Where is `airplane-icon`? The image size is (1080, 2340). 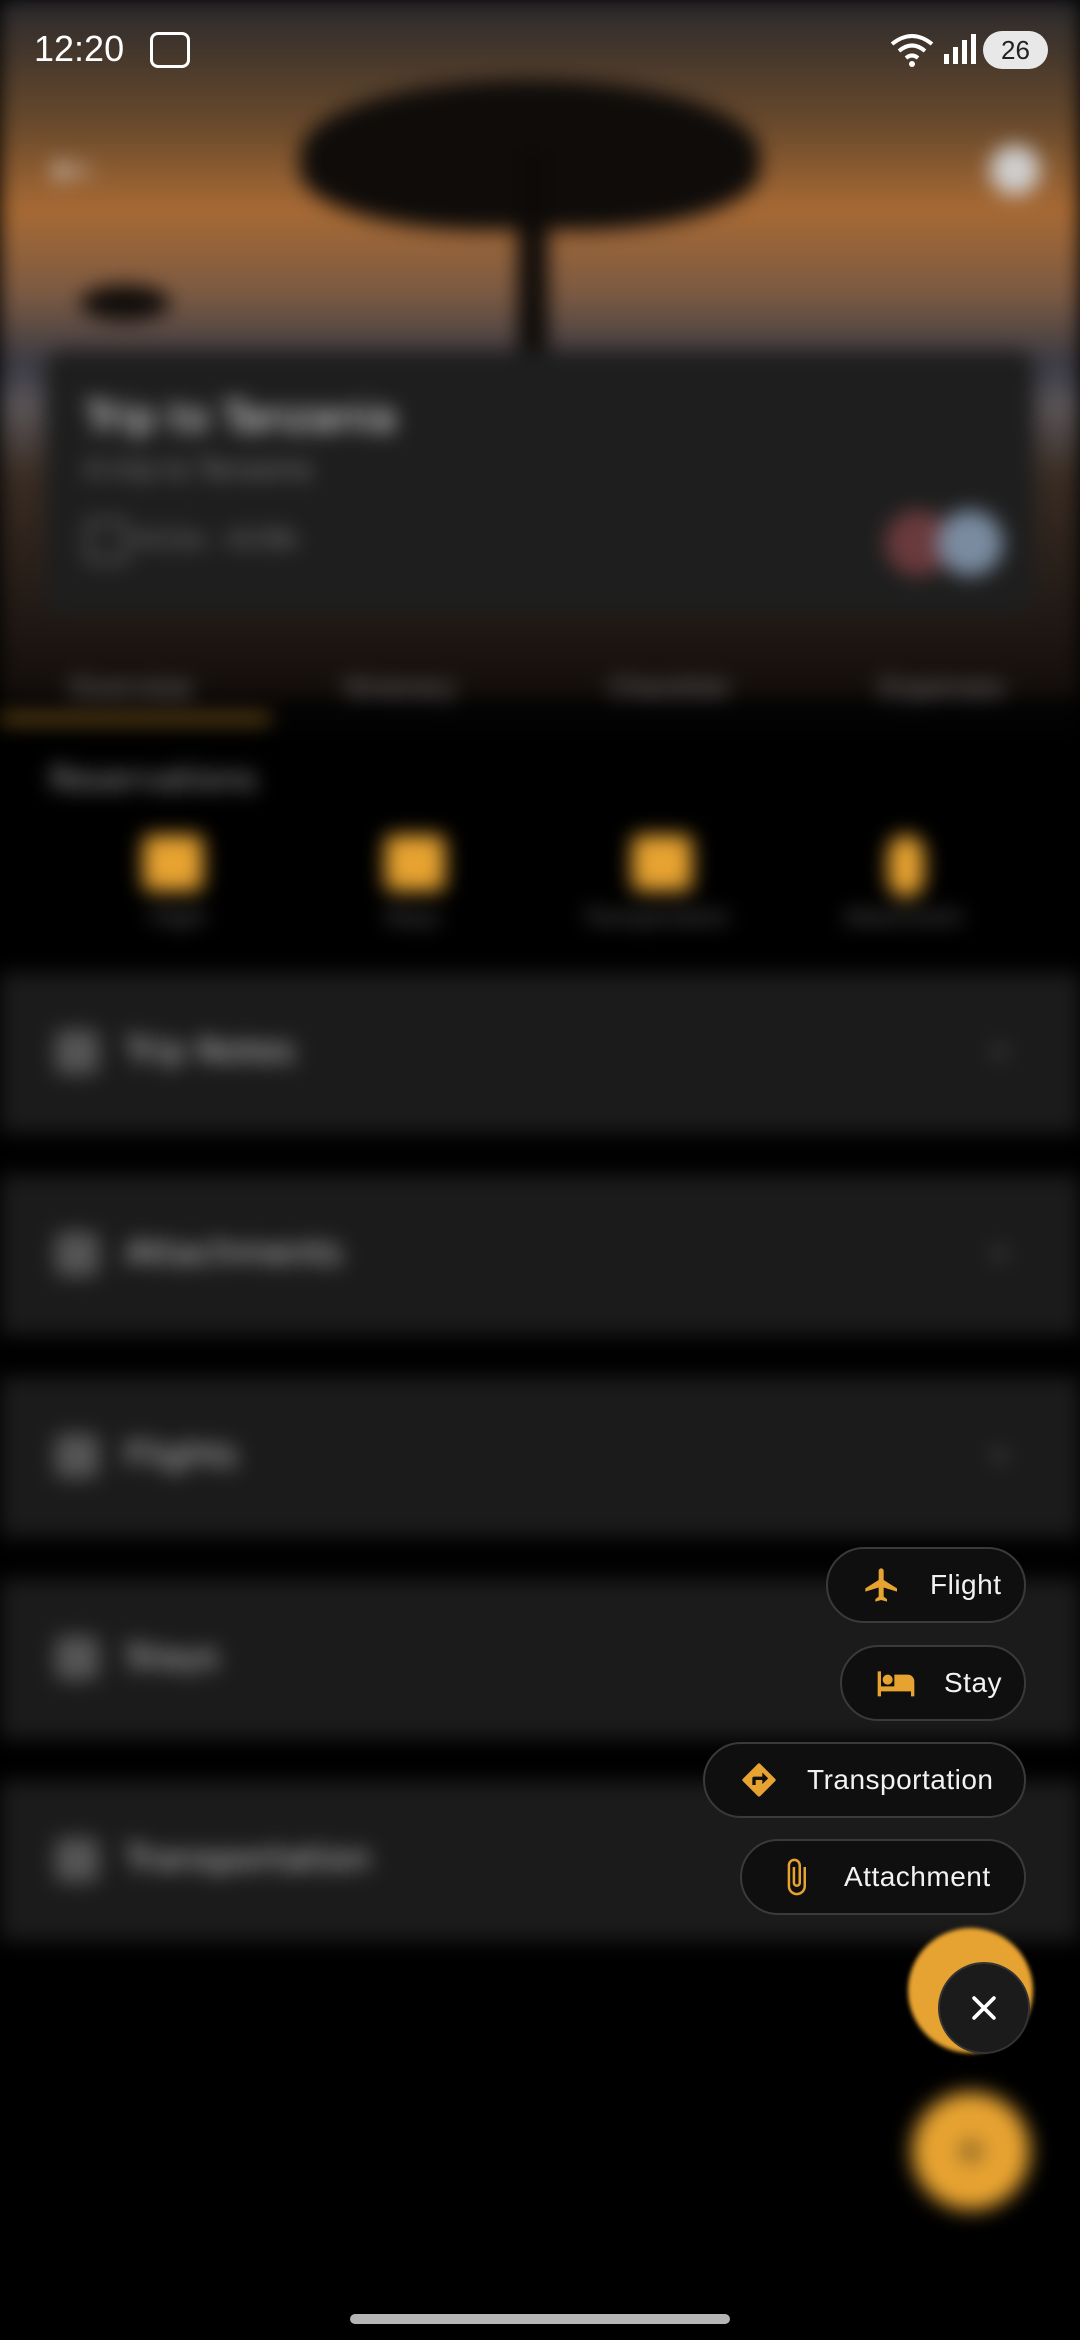
airplane-icon is located at coordinates (882, 1585).